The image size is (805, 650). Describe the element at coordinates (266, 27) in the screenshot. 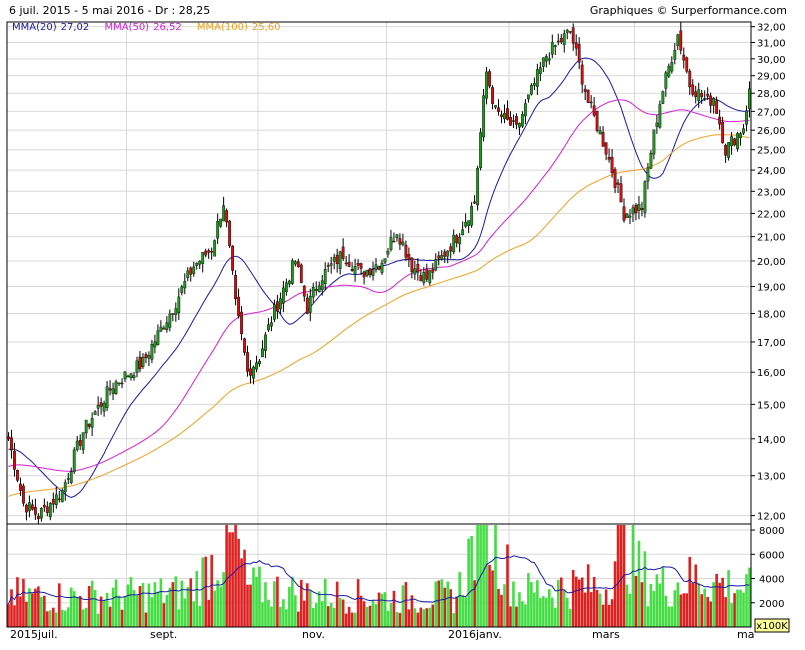

I see `legend-ma100-value: 25,60` at that location.